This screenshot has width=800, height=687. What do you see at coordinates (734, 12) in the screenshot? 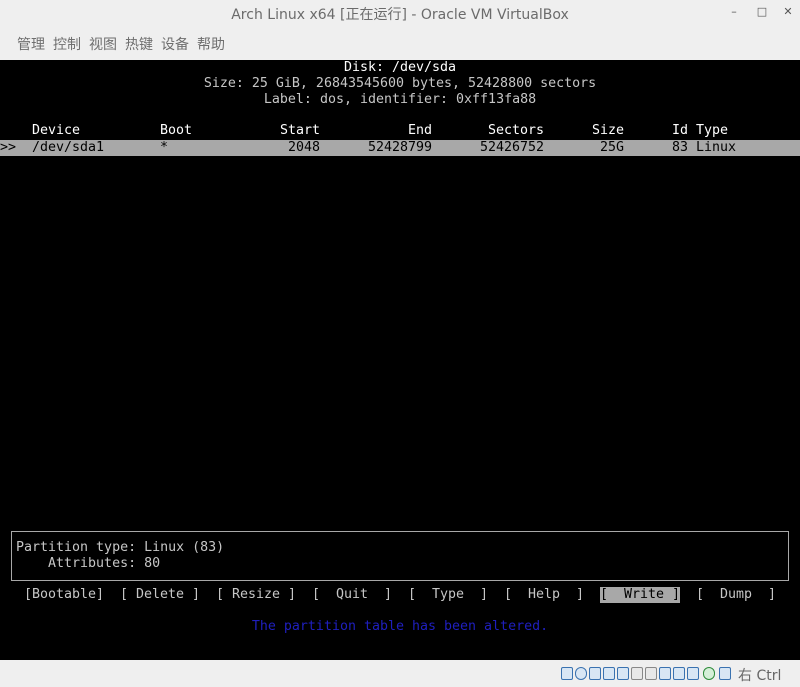
I see `minimize-icon: –` at bounding box center [734, 12].